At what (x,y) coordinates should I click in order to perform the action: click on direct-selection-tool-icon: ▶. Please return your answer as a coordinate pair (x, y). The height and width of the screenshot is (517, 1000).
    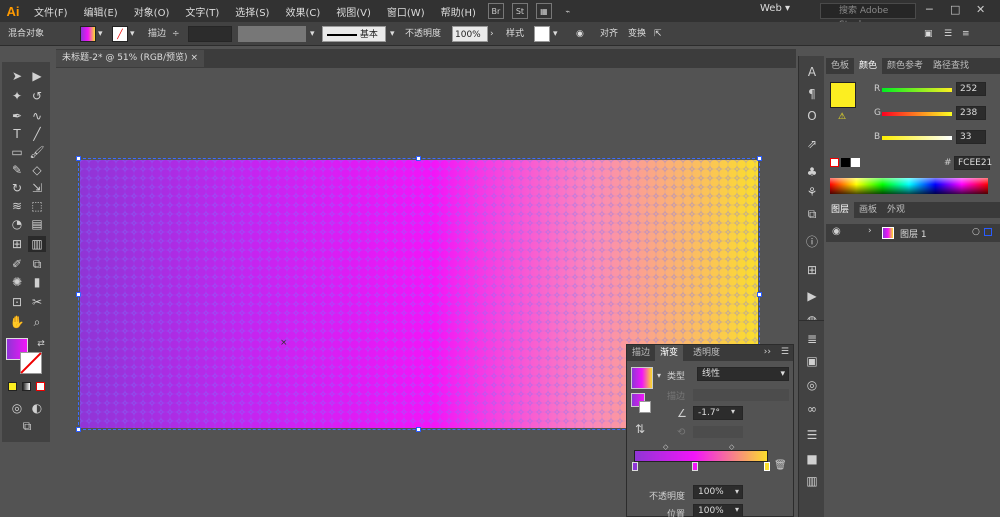
    Looking at the image, I should click on (37, 76).